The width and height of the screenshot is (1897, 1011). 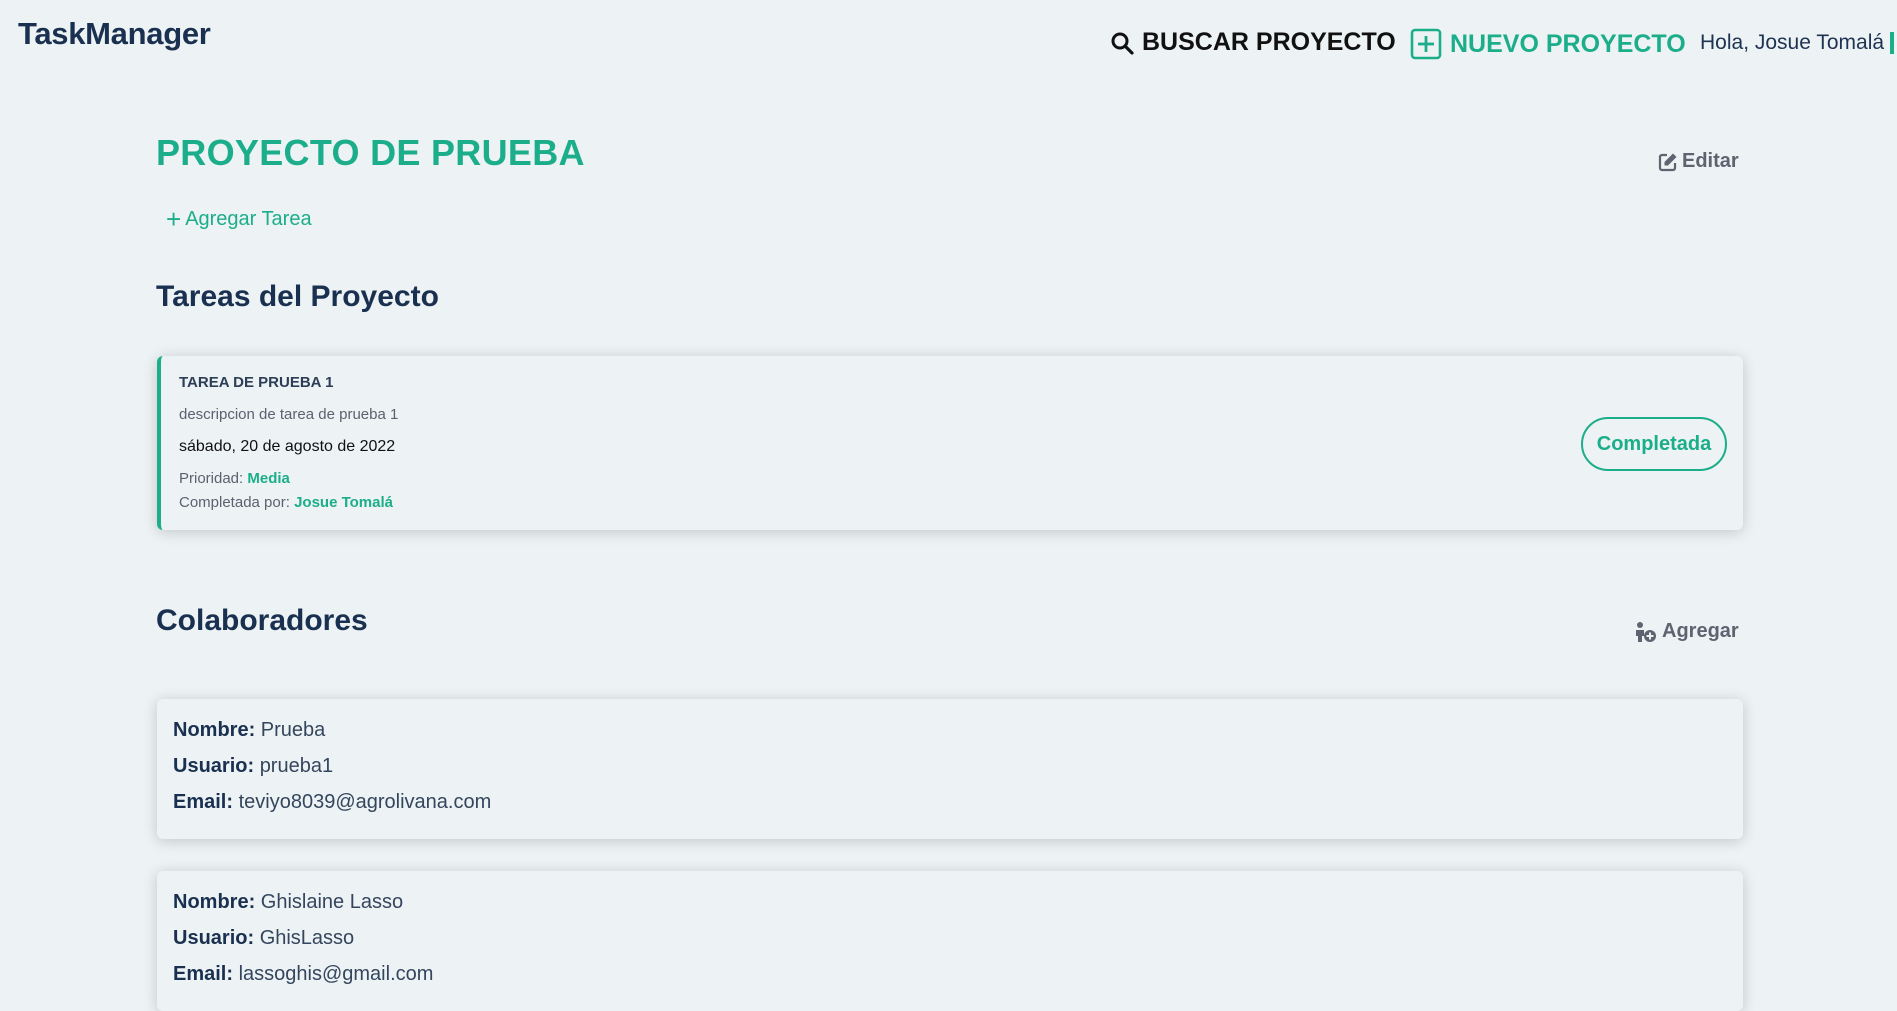 I want to click on task-priority: Prioridad: Media, so click(x=234, y=478).